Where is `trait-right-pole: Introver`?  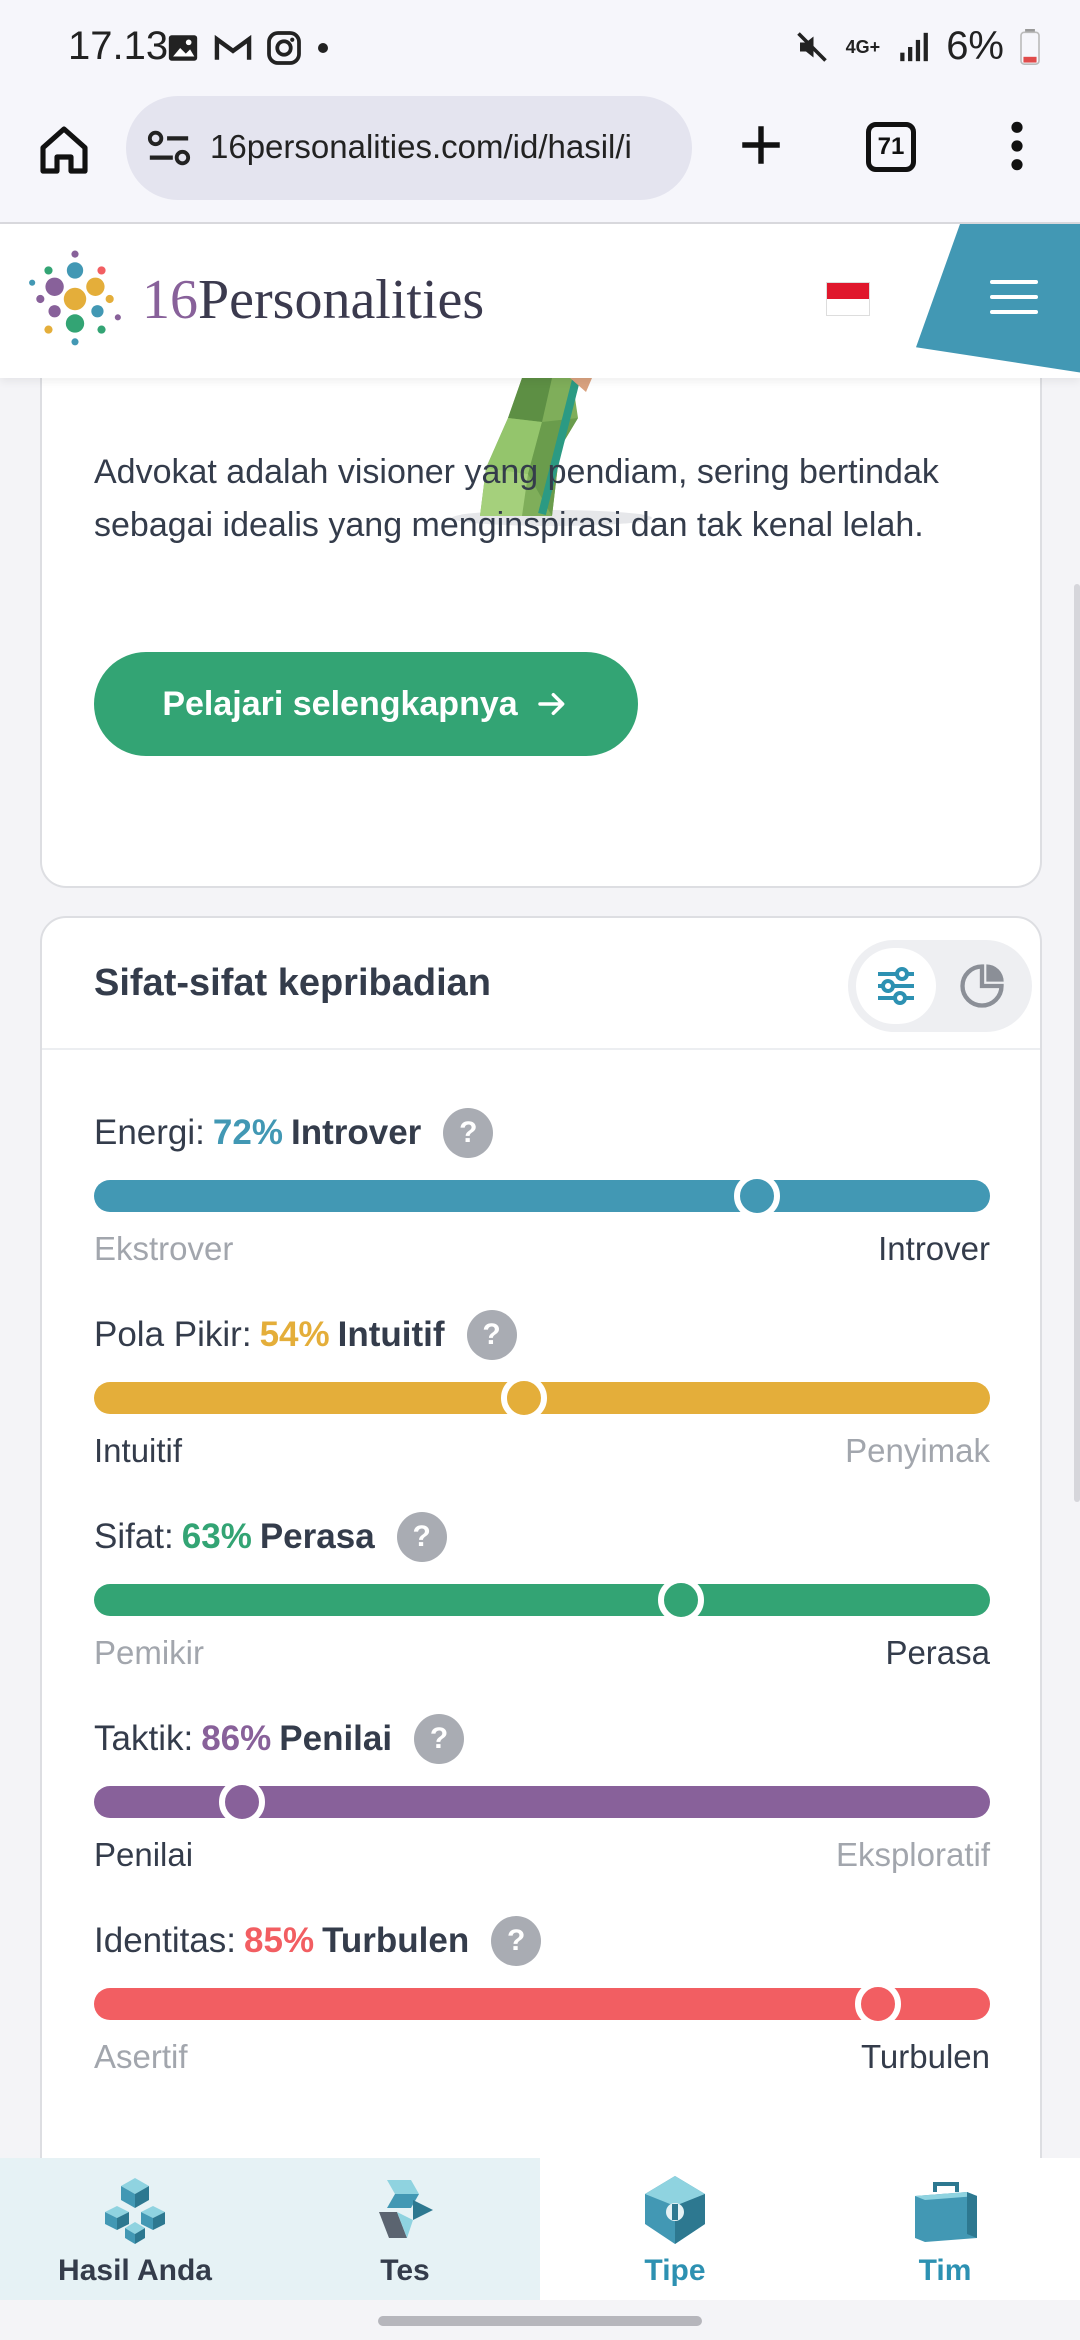
trait-right-pole: Introver is located at coordinates (934, 1248).